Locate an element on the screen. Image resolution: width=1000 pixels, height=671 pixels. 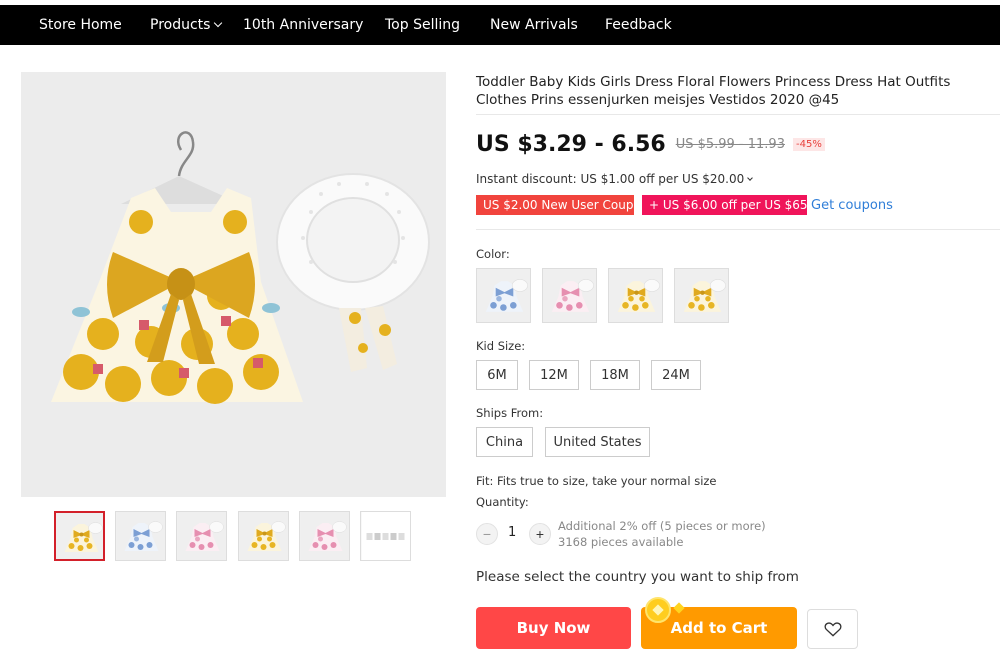
size-option-18m: 18M is located at coordinates (615, 375).